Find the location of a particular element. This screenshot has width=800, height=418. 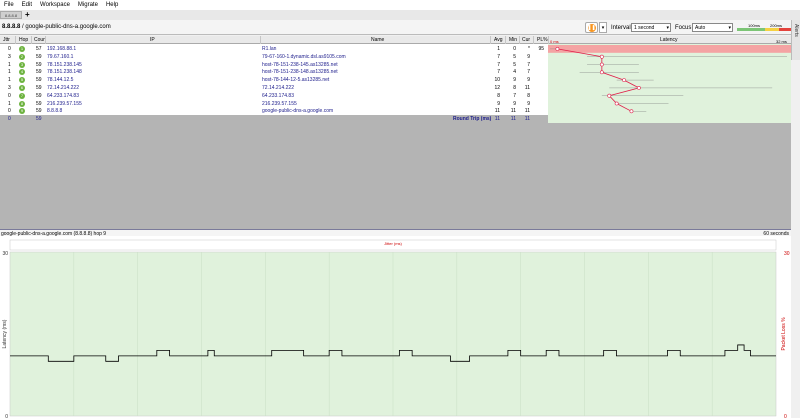

col-hop: Hop is located at coordinates (23, 40).